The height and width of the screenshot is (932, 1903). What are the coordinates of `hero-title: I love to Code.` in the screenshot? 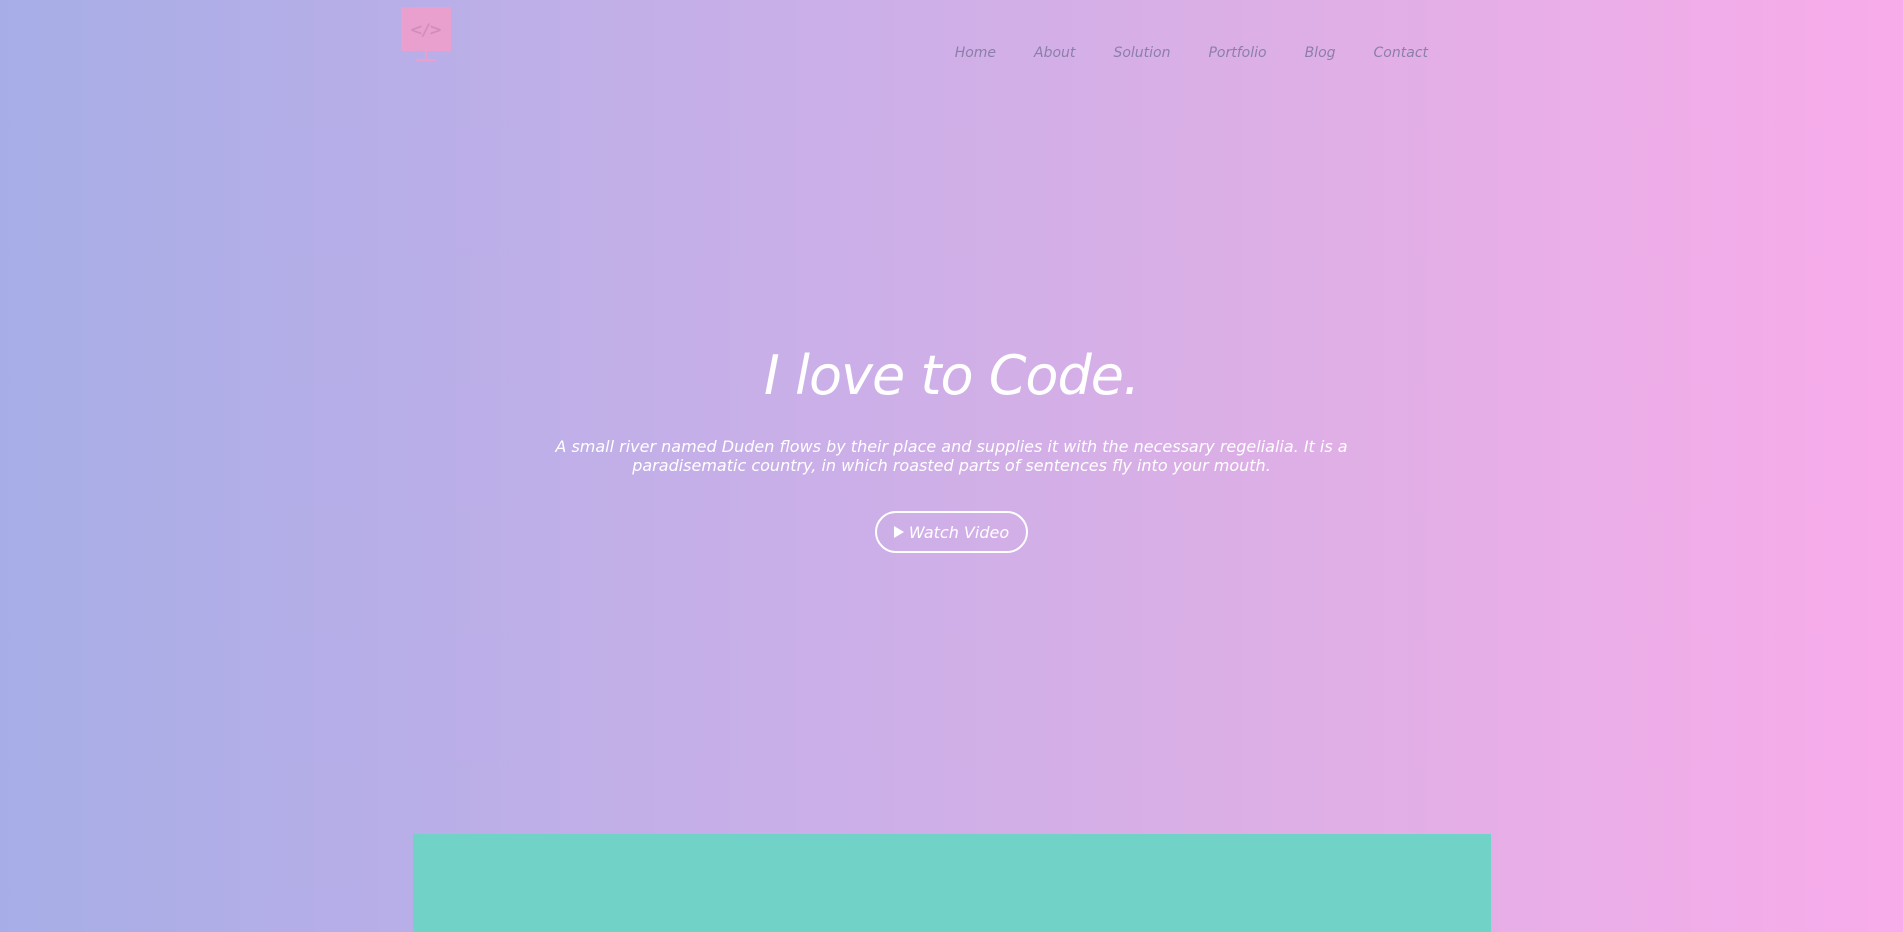 It's located at (951, 375).